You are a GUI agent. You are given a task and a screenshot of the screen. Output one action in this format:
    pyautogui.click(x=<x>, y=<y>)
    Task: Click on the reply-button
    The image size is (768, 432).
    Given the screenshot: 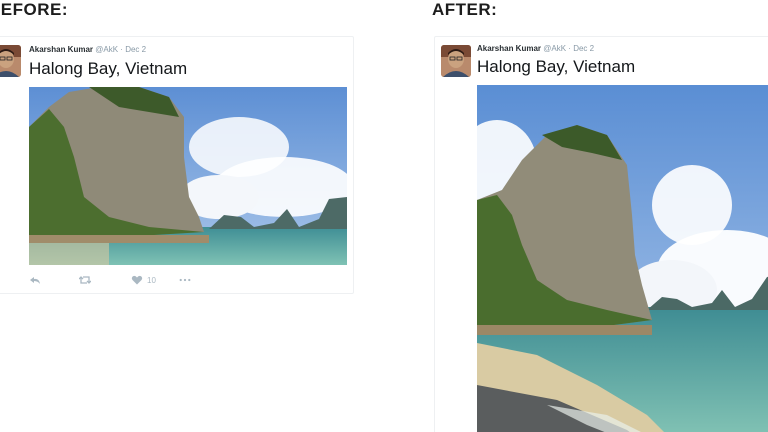 What is the action you would take?
    pyautogui.click(x=54, y=280)
    